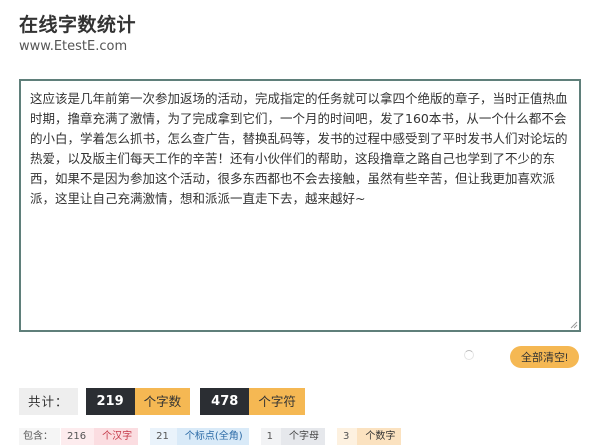 This screenshot has width=600, height=447. What do you see at coordinates (347, 436) in the screenshot?
I see `digit-count-value: 3` at bounding box center [347, 436].